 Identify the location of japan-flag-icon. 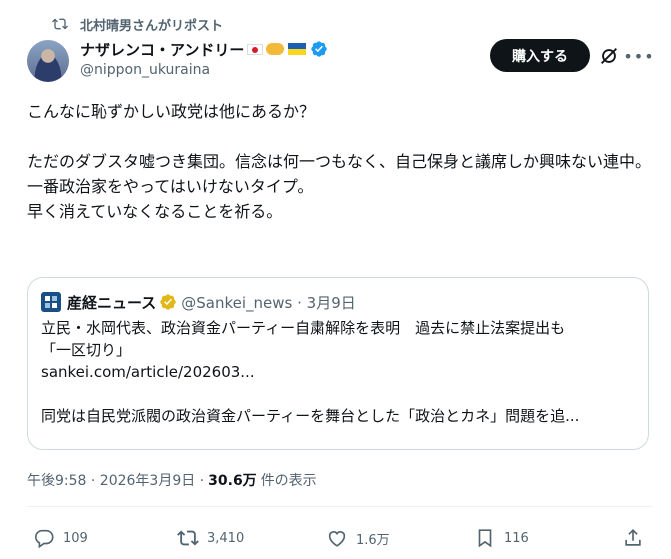
(255, 49).